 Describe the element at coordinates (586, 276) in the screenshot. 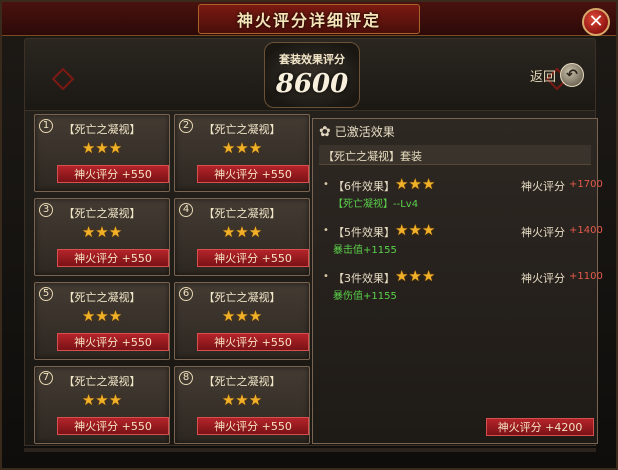

I see `tier-score-value: +1100` at that location.